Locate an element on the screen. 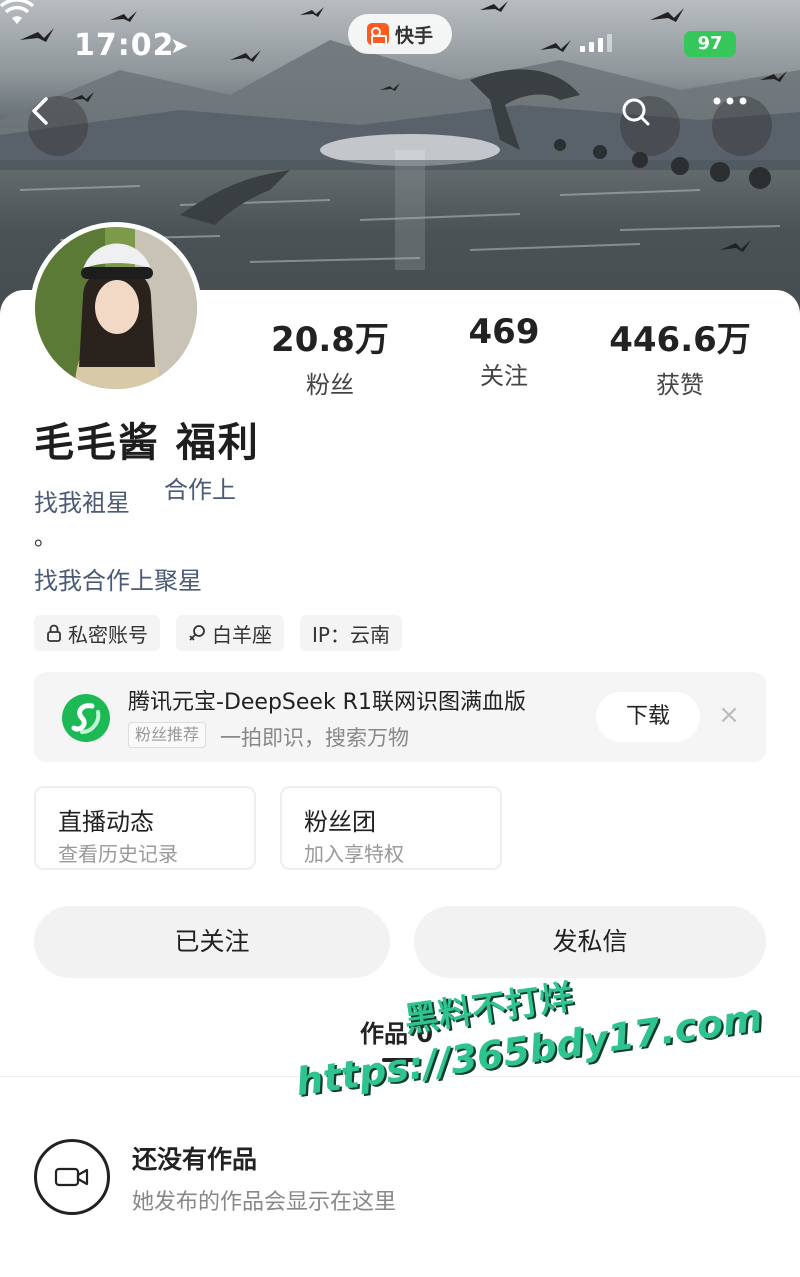 The width and height of the screenshot is (800, 1277). cellular-signal-icon is located at coordinates (596, 42).